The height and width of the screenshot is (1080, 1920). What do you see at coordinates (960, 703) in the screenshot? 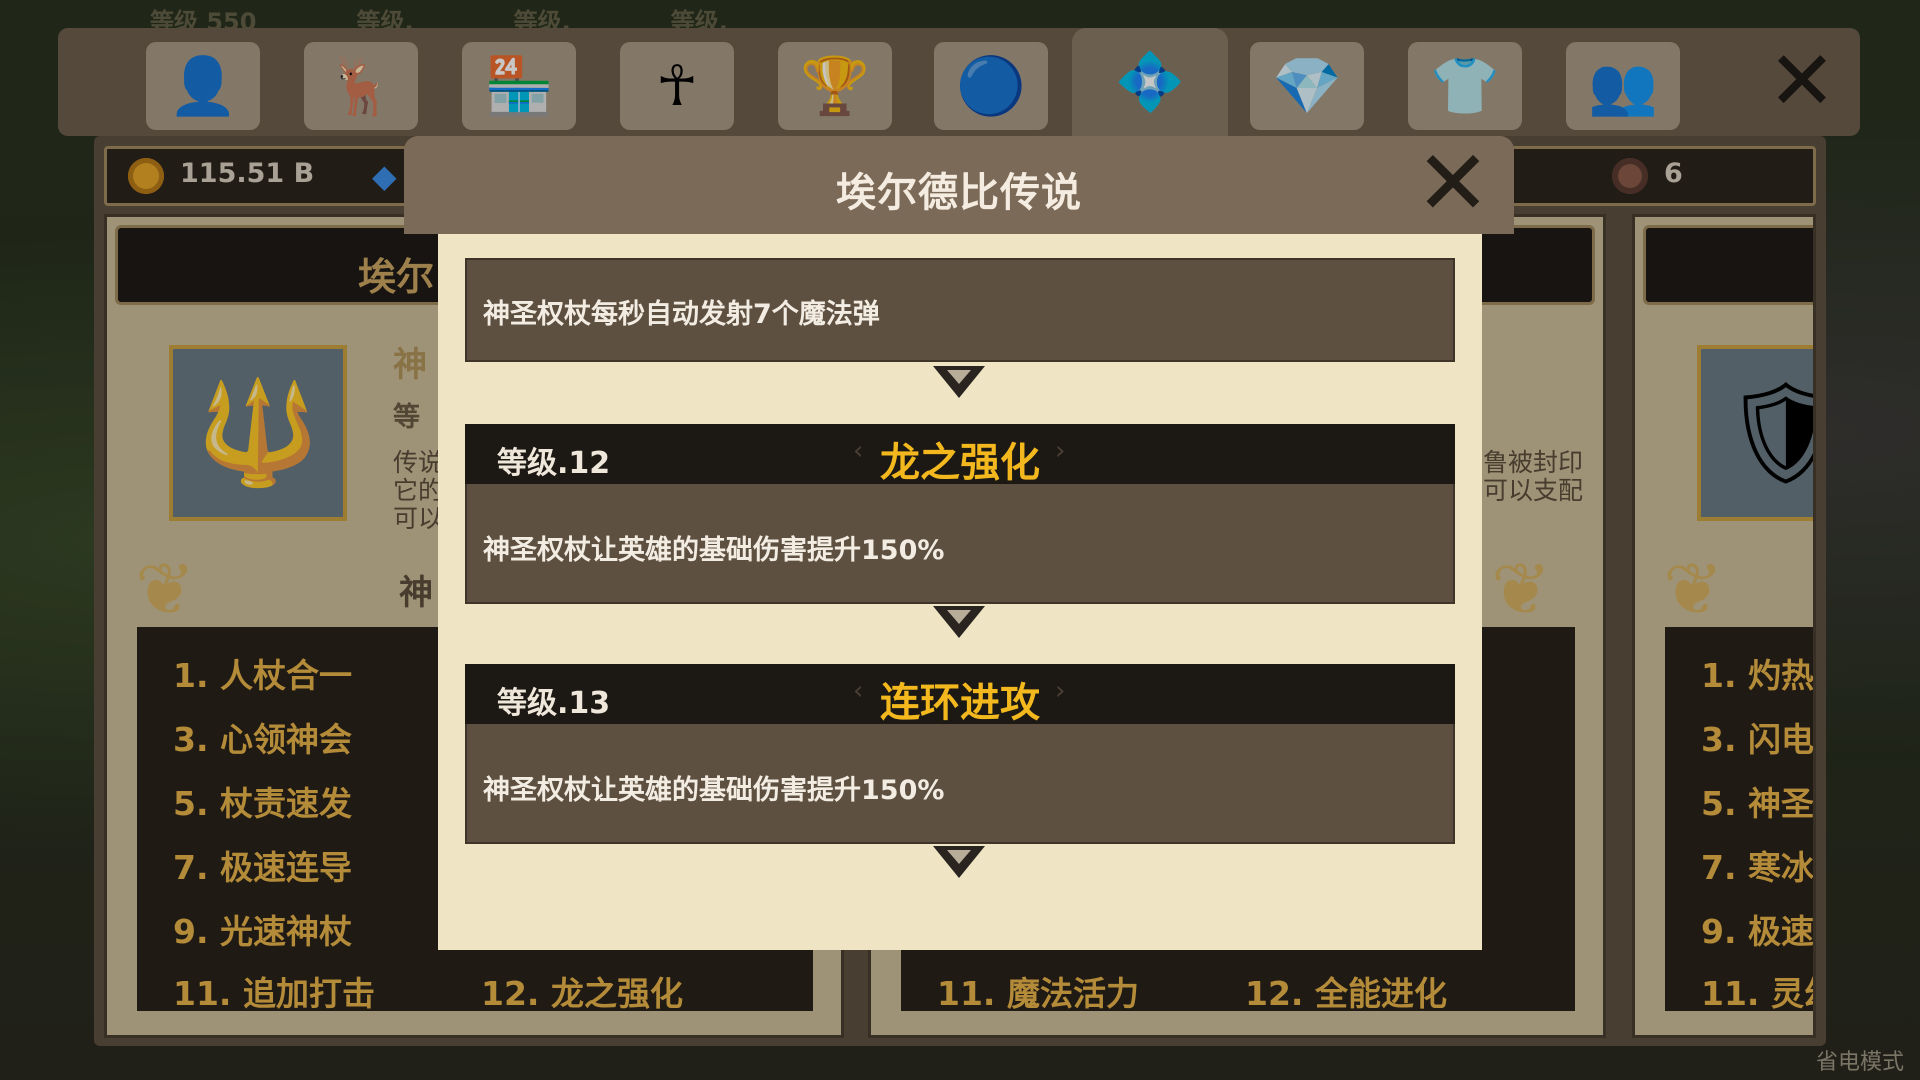
I see `skill-name: 连环进攻` at bounding box center [960, 703].